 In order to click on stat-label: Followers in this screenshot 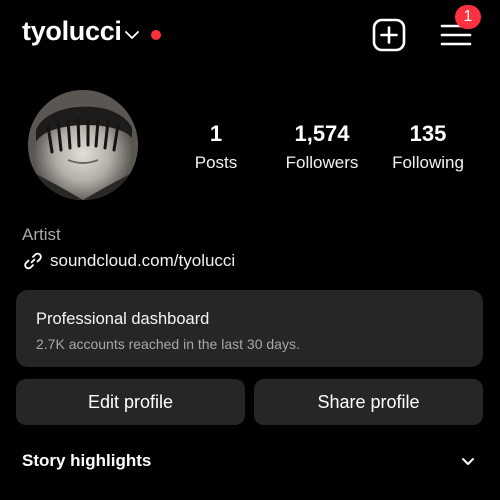, I will do `click(322, 162)`.